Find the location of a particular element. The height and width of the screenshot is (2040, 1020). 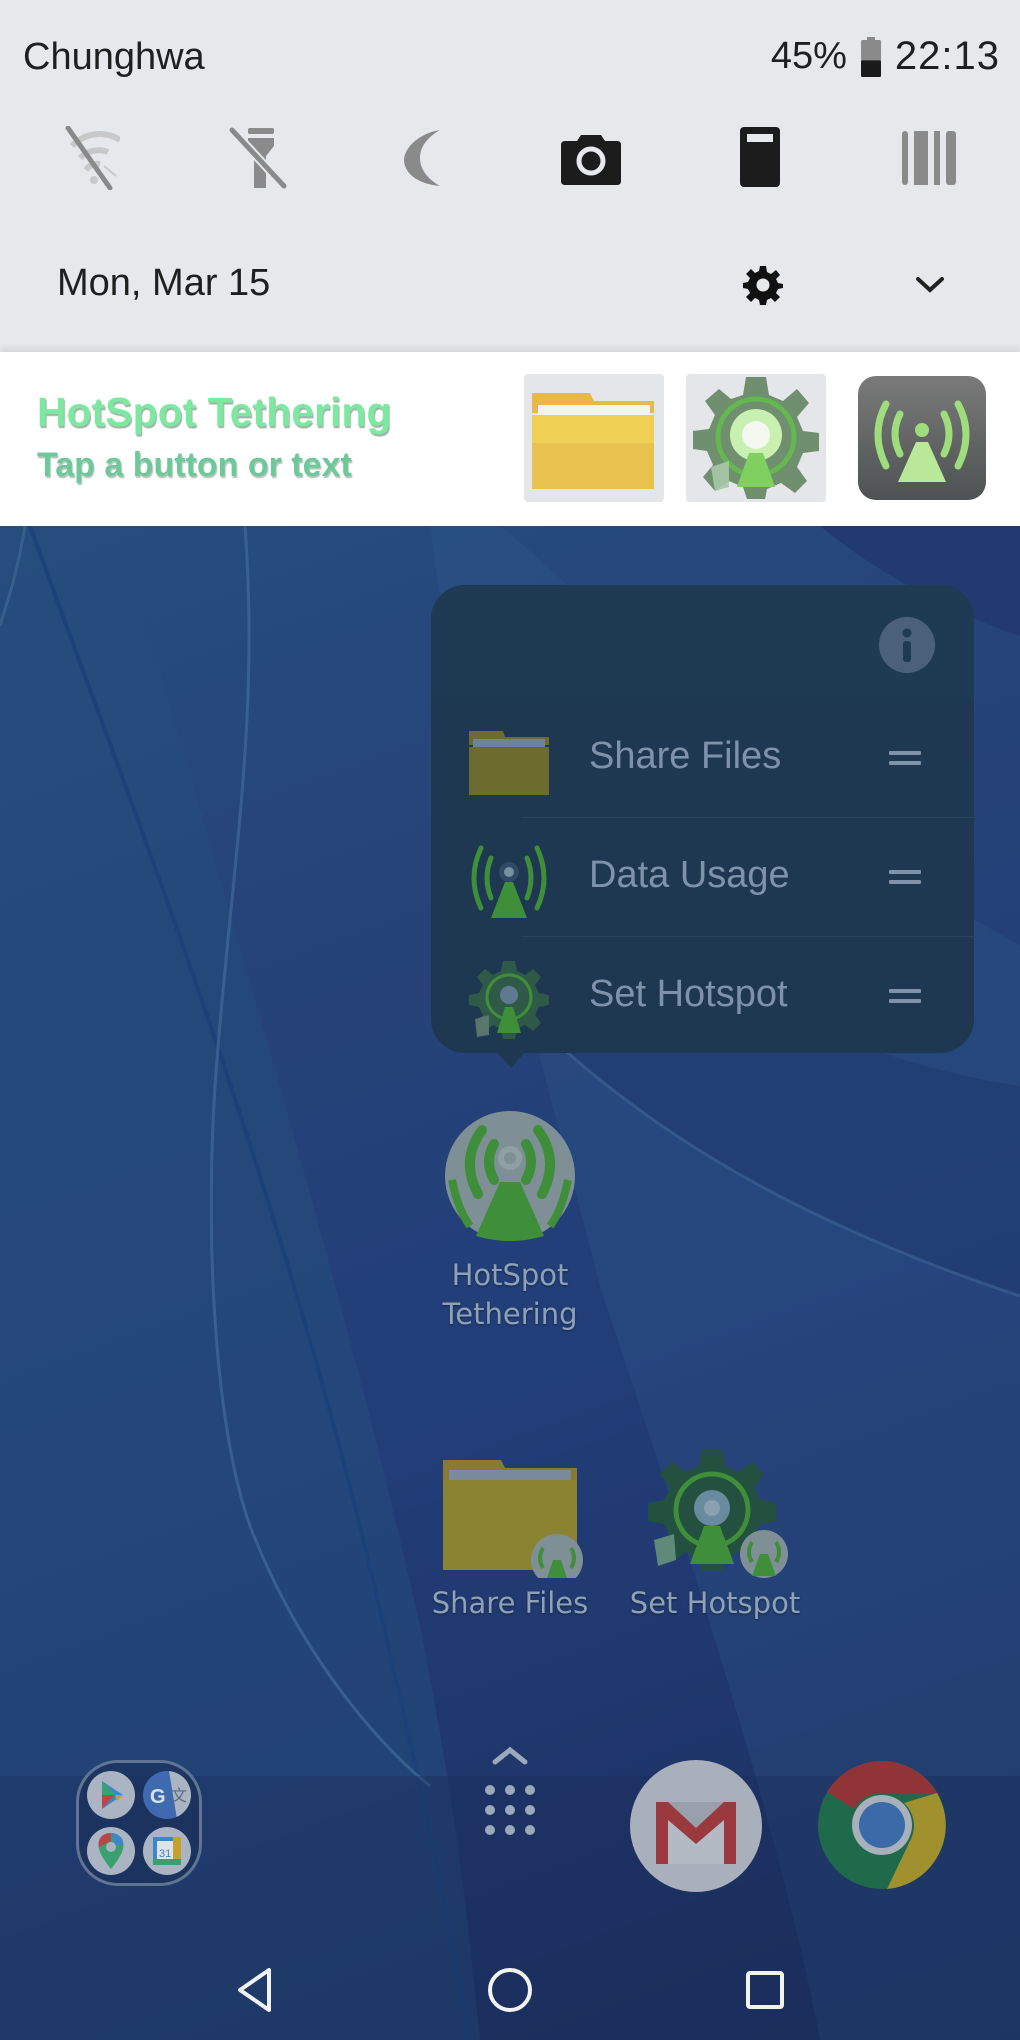

notification-title: HotSpot Tethering is located at coordinates (214, 412).